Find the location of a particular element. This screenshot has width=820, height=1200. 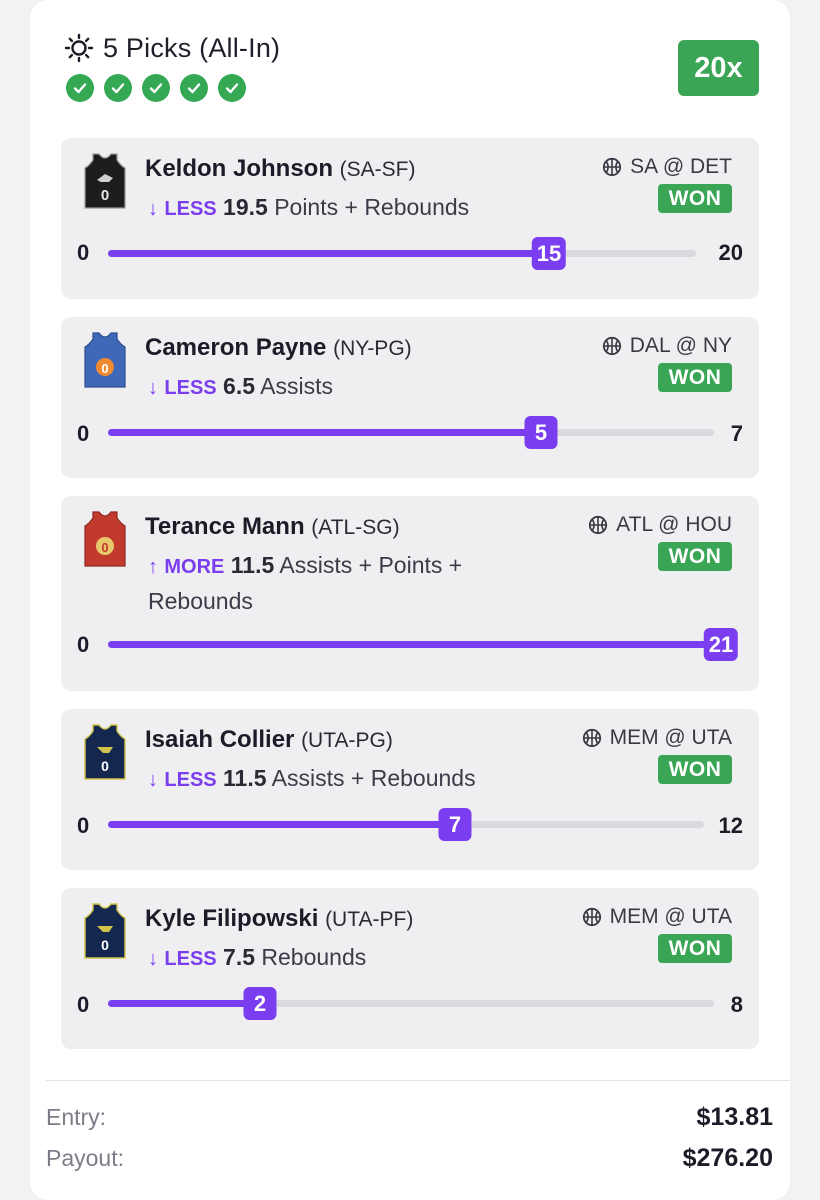

matchup: DAL @ NY is located at coordinates (667, 346).